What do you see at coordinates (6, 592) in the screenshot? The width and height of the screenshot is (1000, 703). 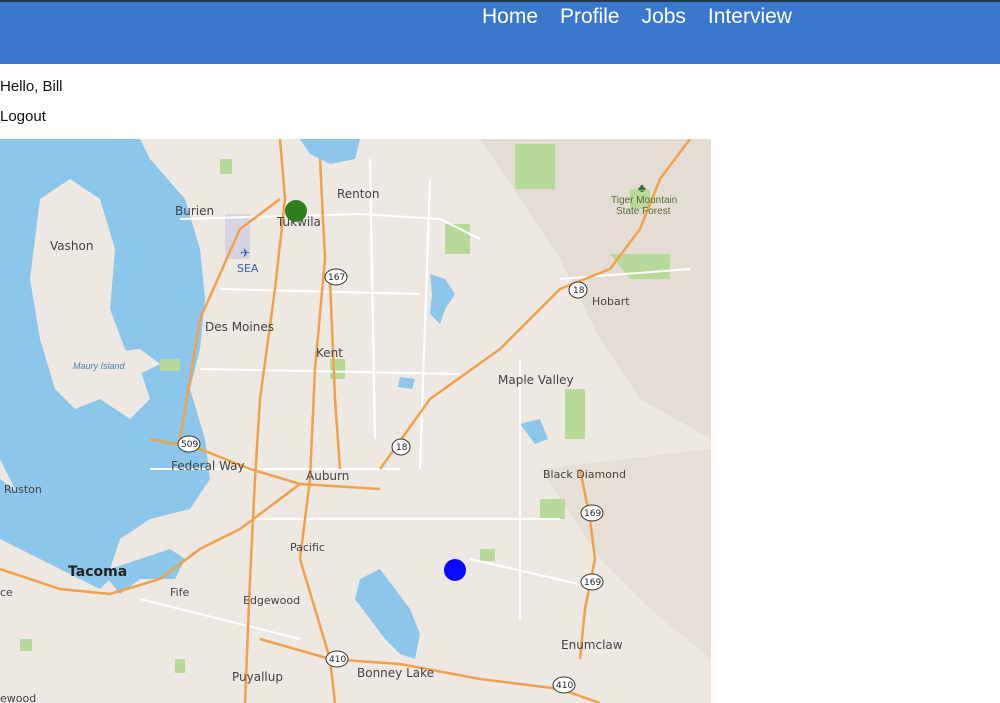 I see `place-partial-left: ce` at bounding box center [6, 592].